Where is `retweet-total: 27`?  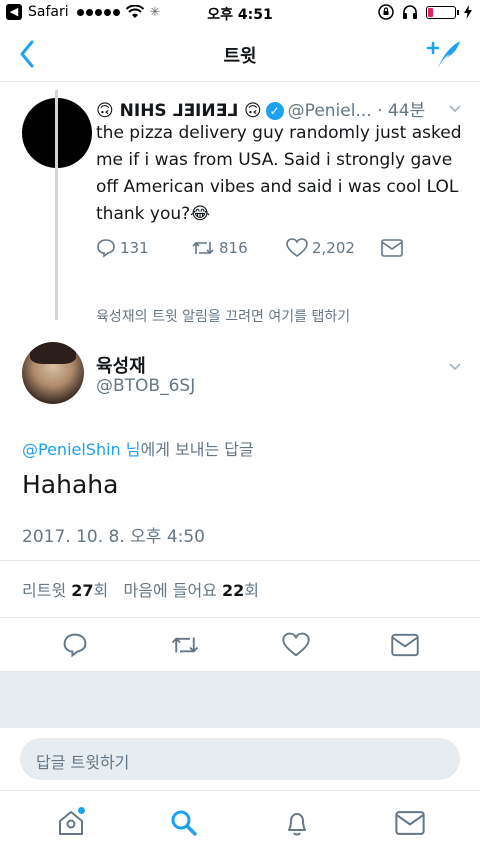 retweet-total: 27 is located at coordinates (82, 590).